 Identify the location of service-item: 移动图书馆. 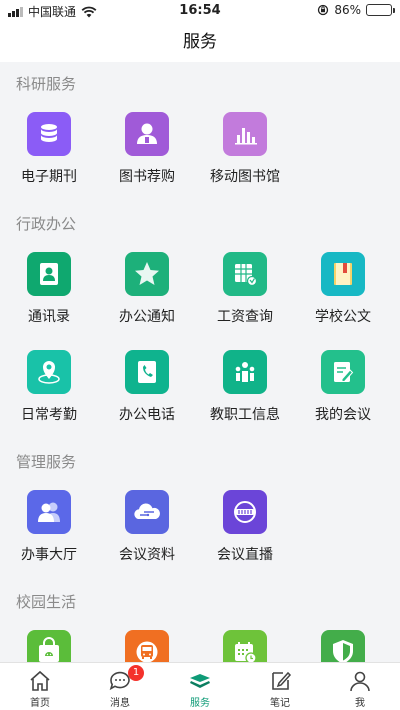
(245, 153).